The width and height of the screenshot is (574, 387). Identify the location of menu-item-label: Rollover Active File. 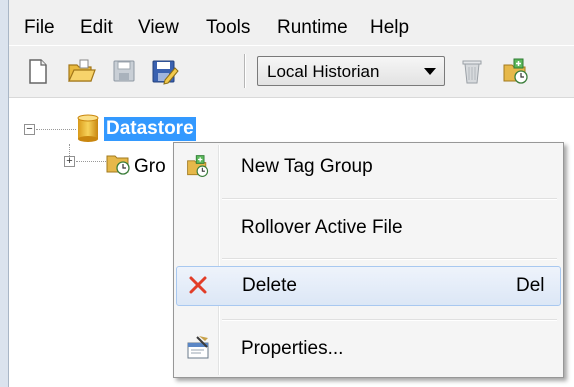
(322, 227).